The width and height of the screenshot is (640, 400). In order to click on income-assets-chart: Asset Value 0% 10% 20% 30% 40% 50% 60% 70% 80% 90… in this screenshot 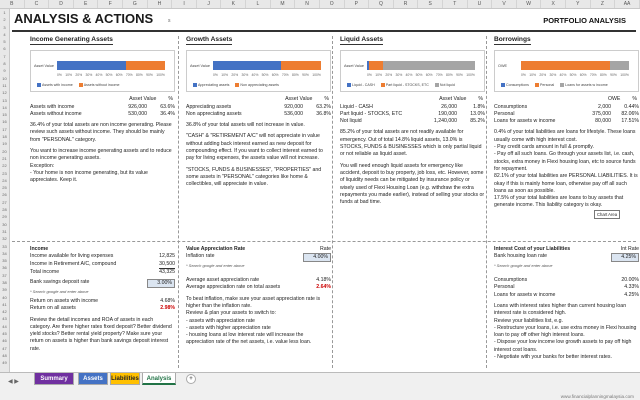, I will do `click(102, 71)`.